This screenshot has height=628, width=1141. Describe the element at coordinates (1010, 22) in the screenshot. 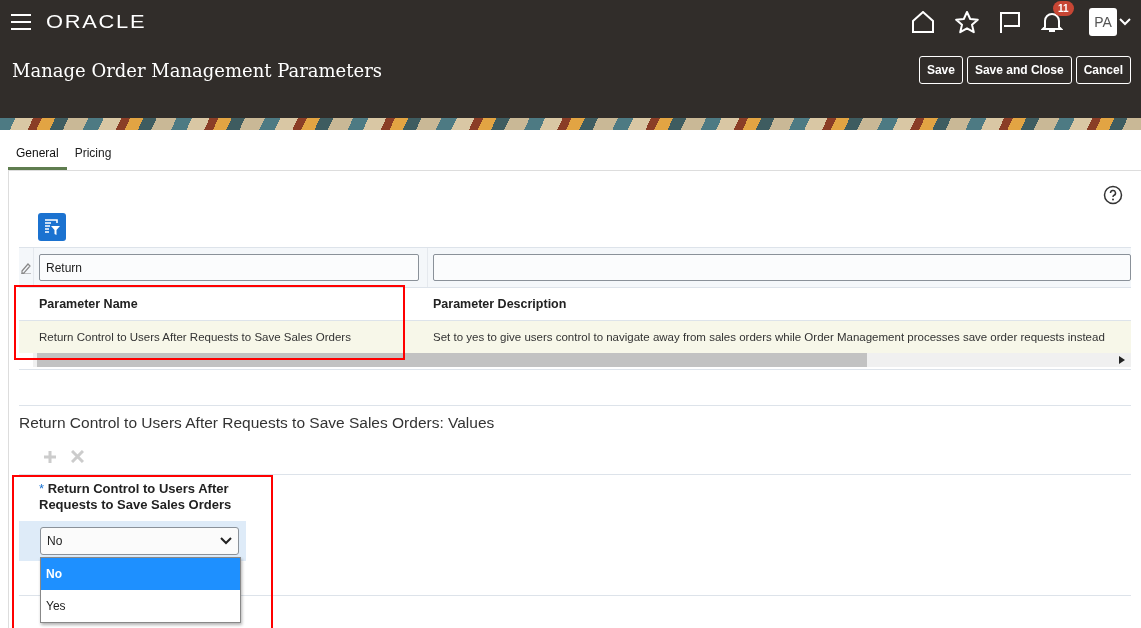

I see `flag-icon` at that location.